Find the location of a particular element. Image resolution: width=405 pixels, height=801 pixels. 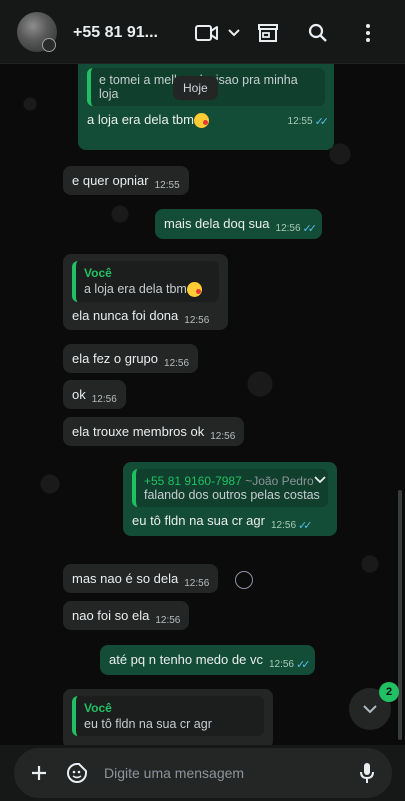

emoji-reaction-icon is located at coordinates (244, 580).